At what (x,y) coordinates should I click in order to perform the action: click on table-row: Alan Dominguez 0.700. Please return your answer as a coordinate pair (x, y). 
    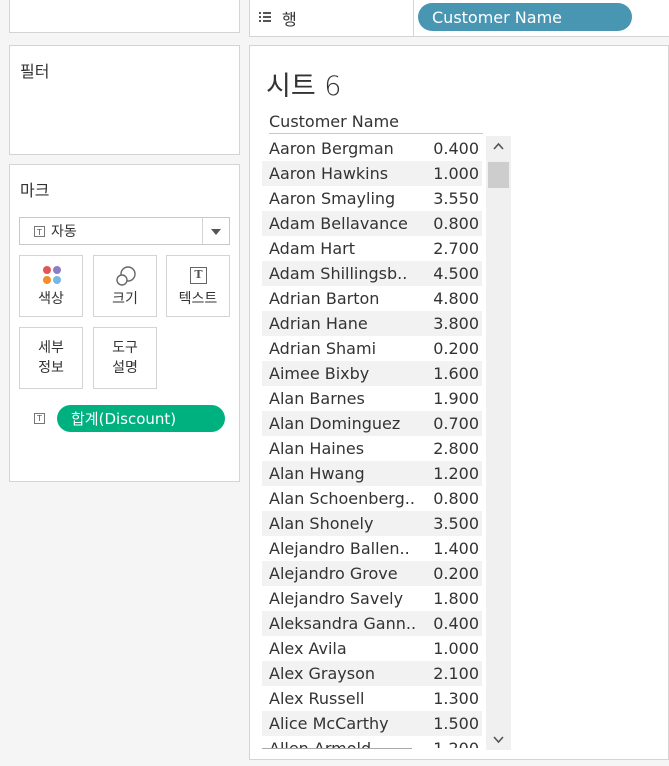
    Looking at the image, I should click on (372, 423).